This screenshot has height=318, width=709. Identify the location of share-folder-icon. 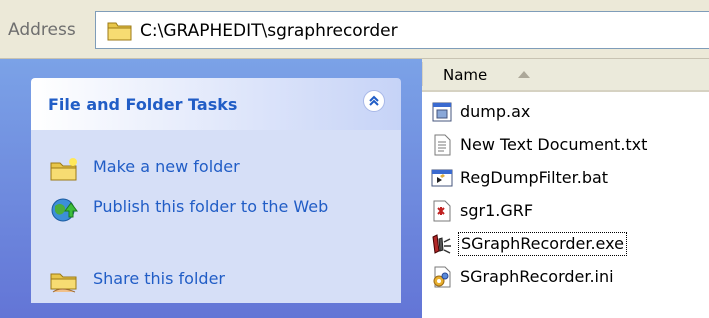
(64, 281).